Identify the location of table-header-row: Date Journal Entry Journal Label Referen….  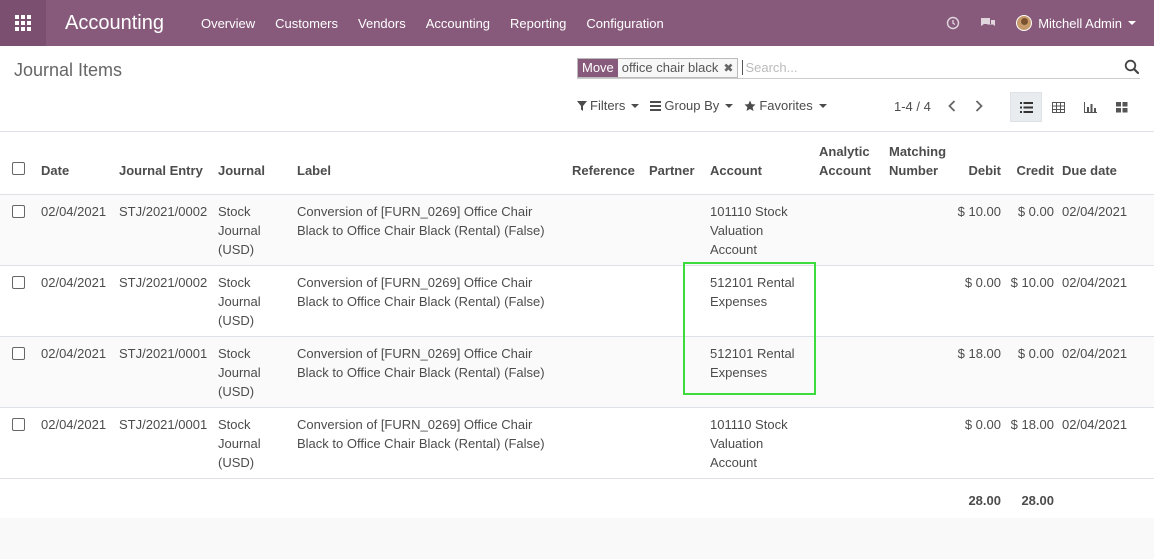
(577, 163).